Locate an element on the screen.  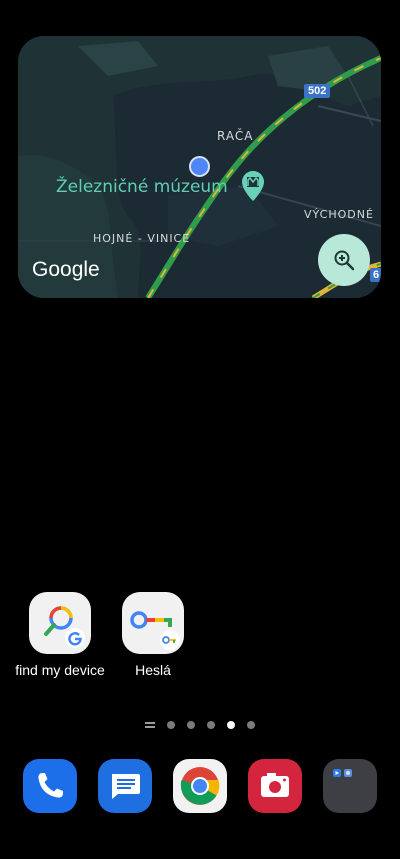
map-label-museum: Železničné múzeum is located at coordinates (142, 187).